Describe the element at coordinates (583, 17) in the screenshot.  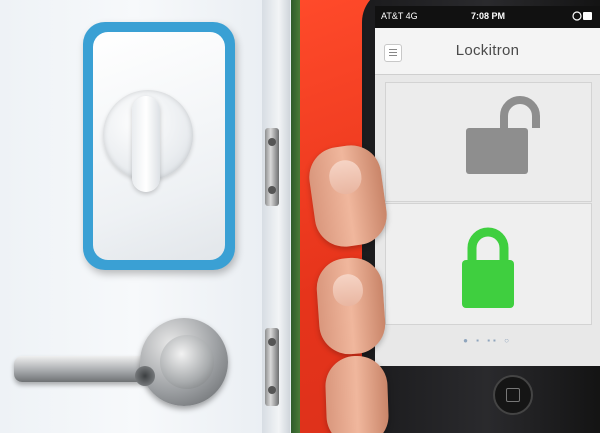
I see `battery-icon` at that location.